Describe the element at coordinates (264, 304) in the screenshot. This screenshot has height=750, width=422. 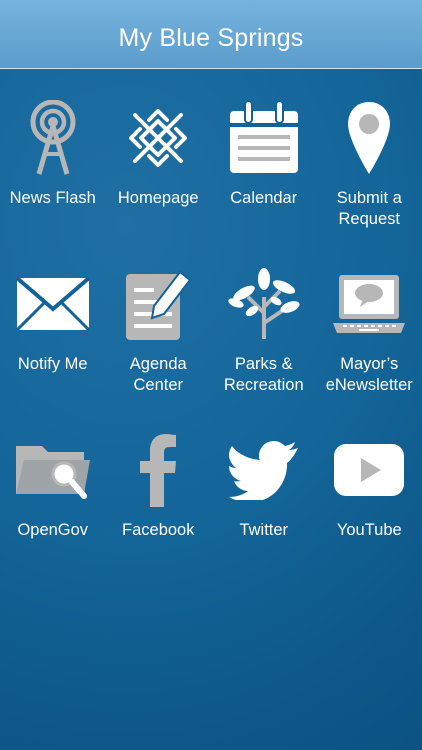
I see `tree-icon` at that location.